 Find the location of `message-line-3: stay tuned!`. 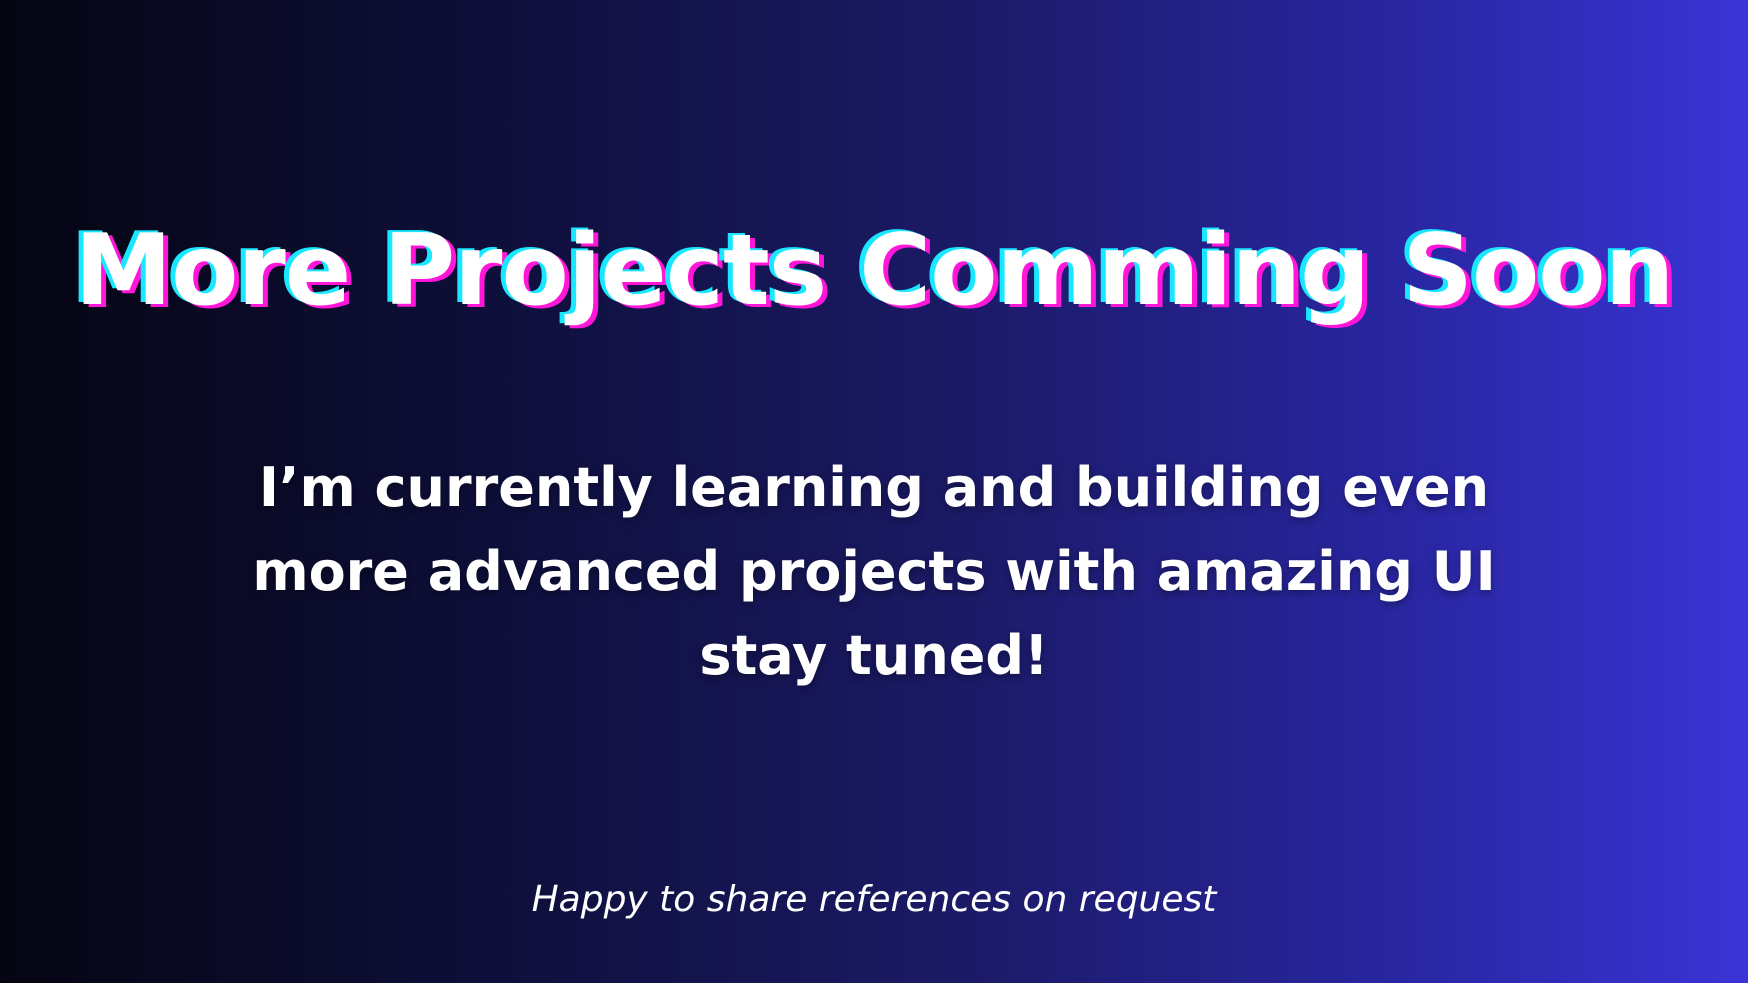

message-line-3: stay tuned! is located at coordinates (874, 655).